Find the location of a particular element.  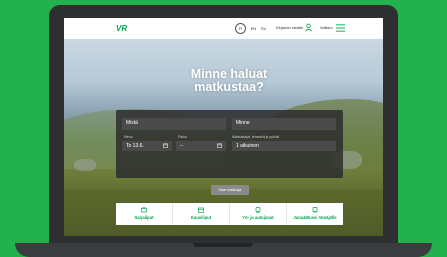

top-navbar: VR FI EN SV Kirjaudu sisään Valikko is located at coordinates (223, 29).